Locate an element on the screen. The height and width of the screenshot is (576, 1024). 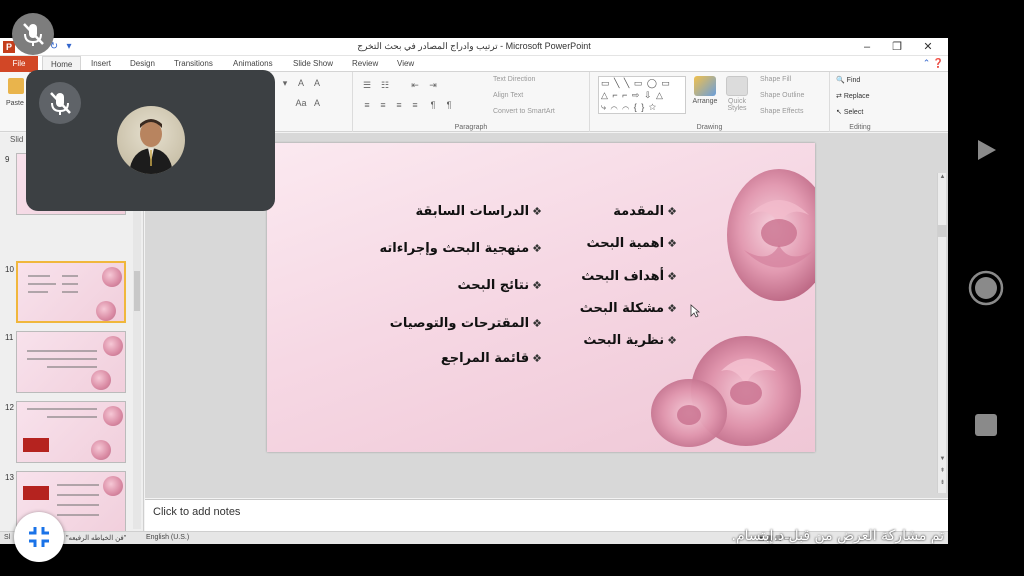
grow-font-icon: A is located at coordinates (301, 83).